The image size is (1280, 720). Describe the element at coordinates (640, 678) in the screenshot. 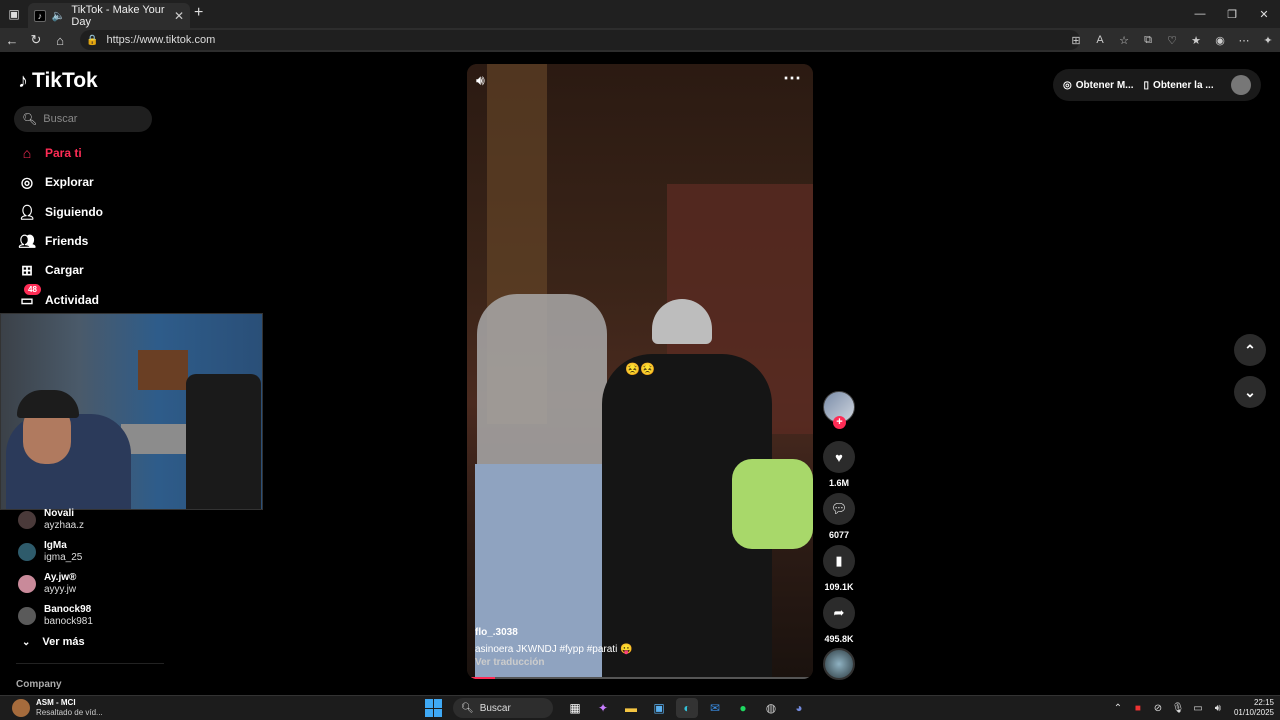

I see `video-progress-bar` at that location.